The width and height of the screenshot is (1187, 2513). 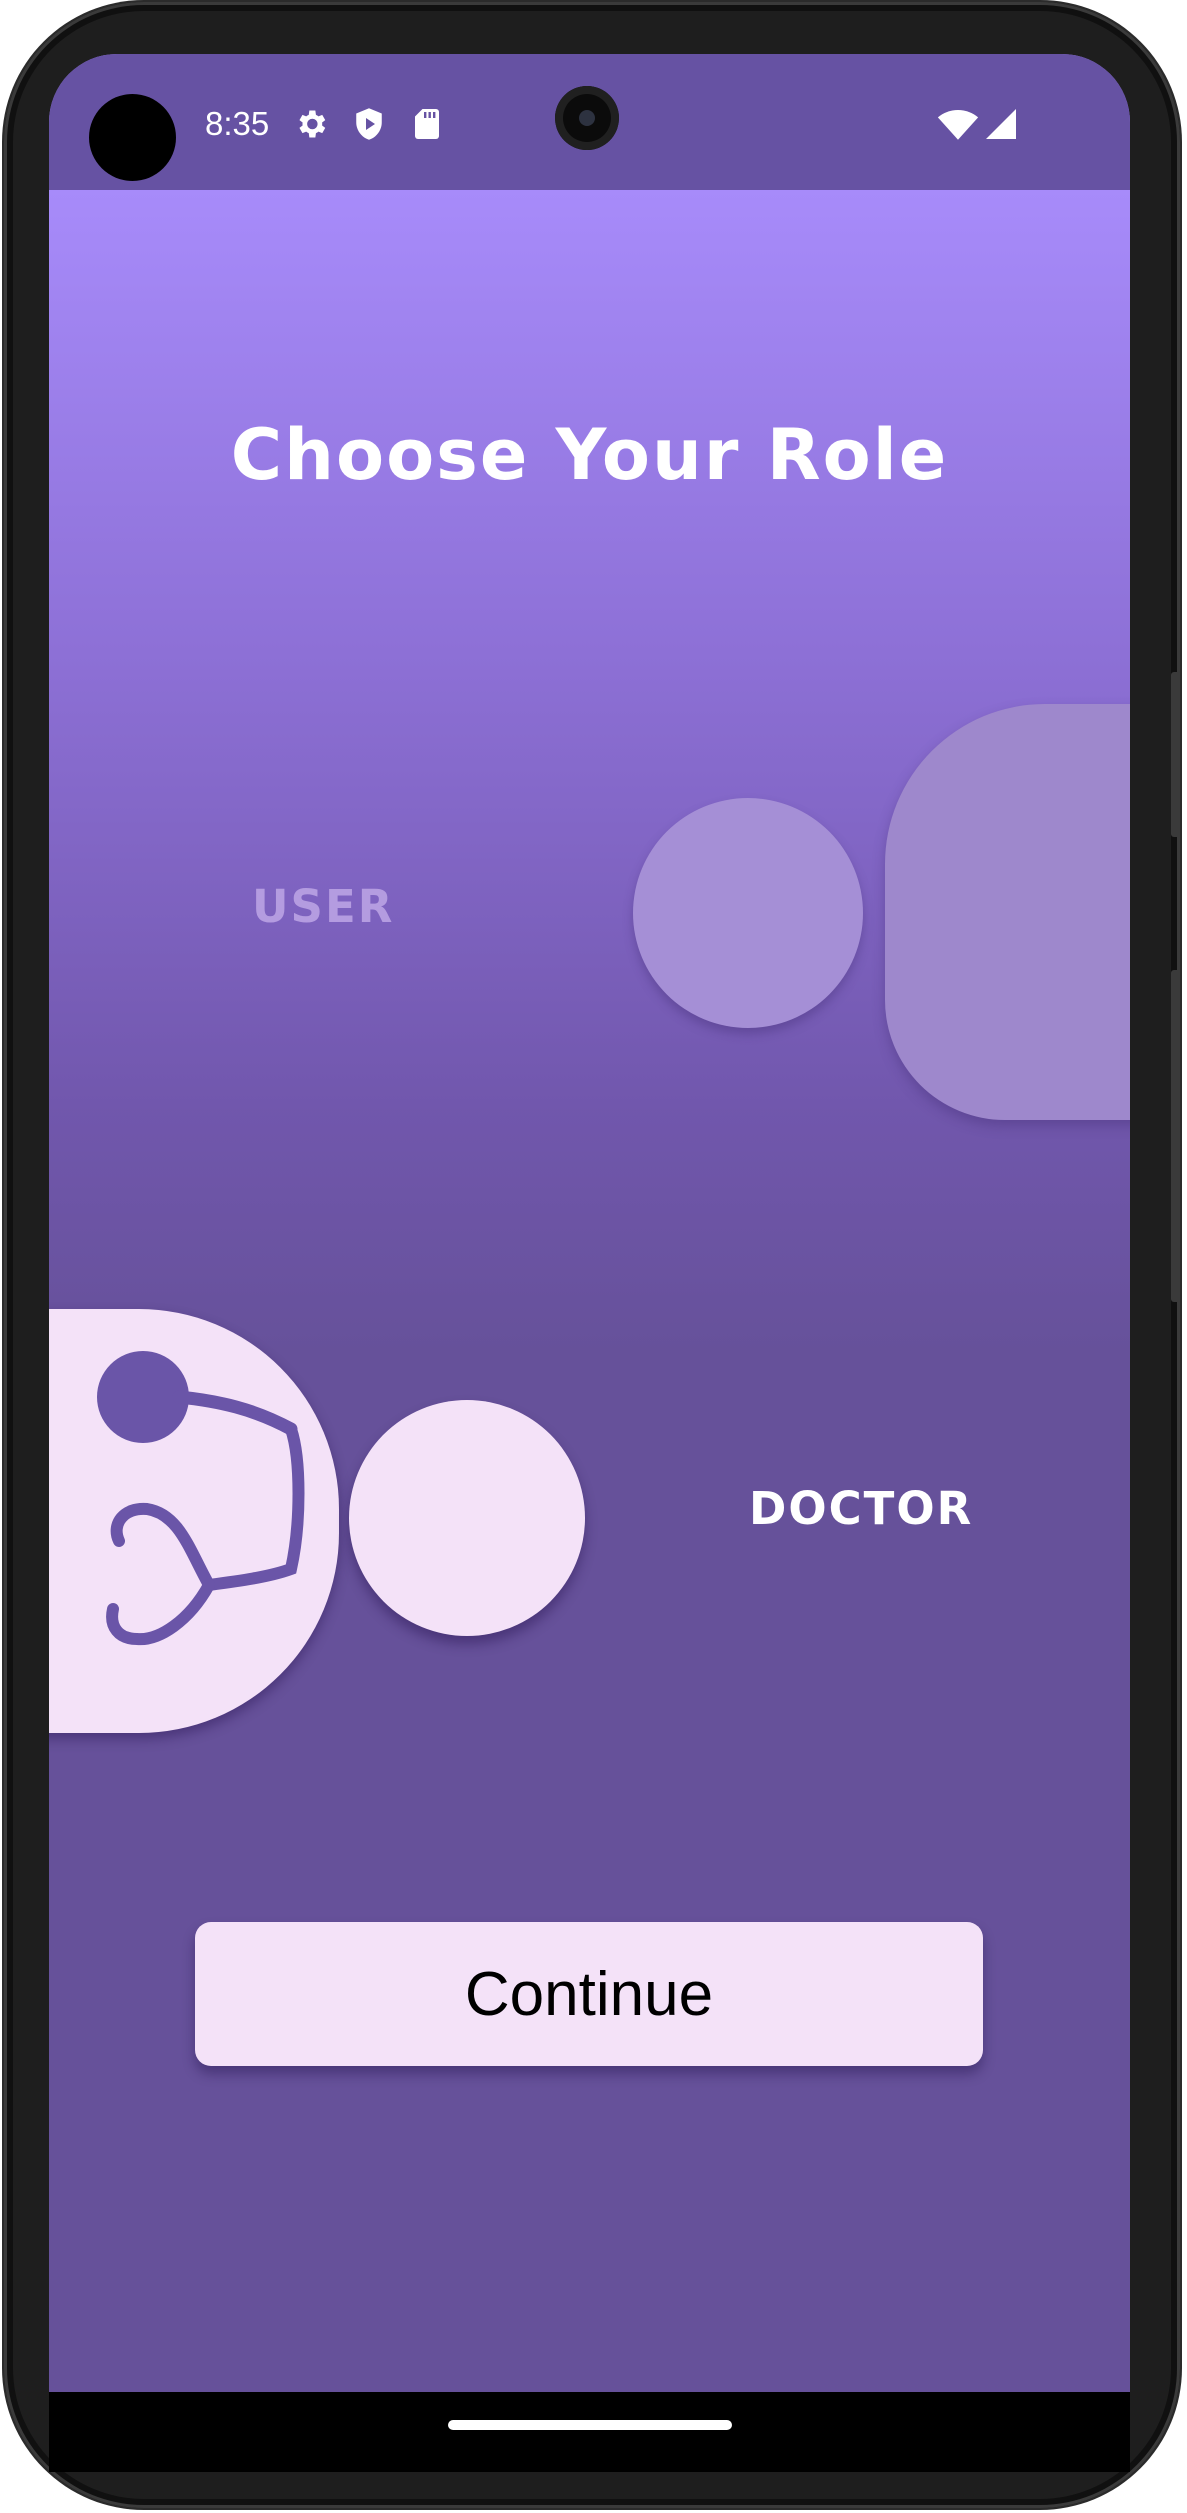 What do you see at coordinates (1001, 124) in the screenshot?
I see `cell-signal-icon` at bounding box center [1001, 124].